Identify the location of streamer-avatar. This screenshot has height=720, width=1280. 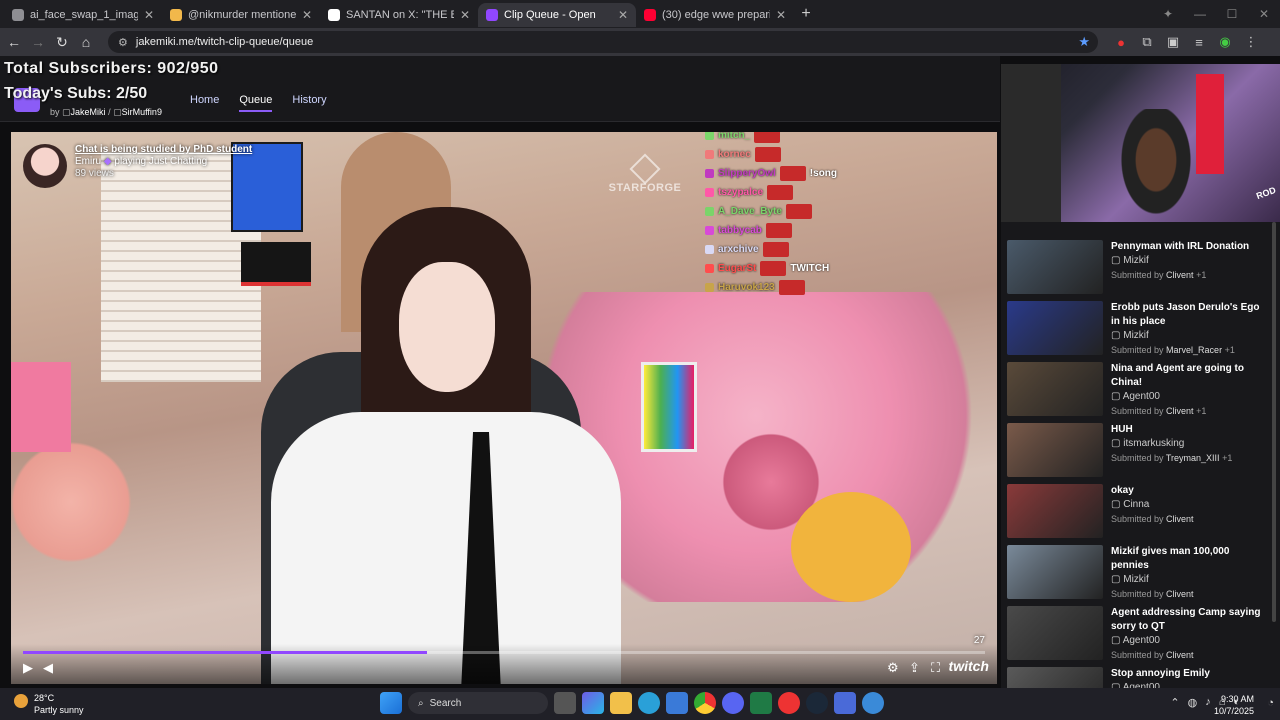
(45, 166).